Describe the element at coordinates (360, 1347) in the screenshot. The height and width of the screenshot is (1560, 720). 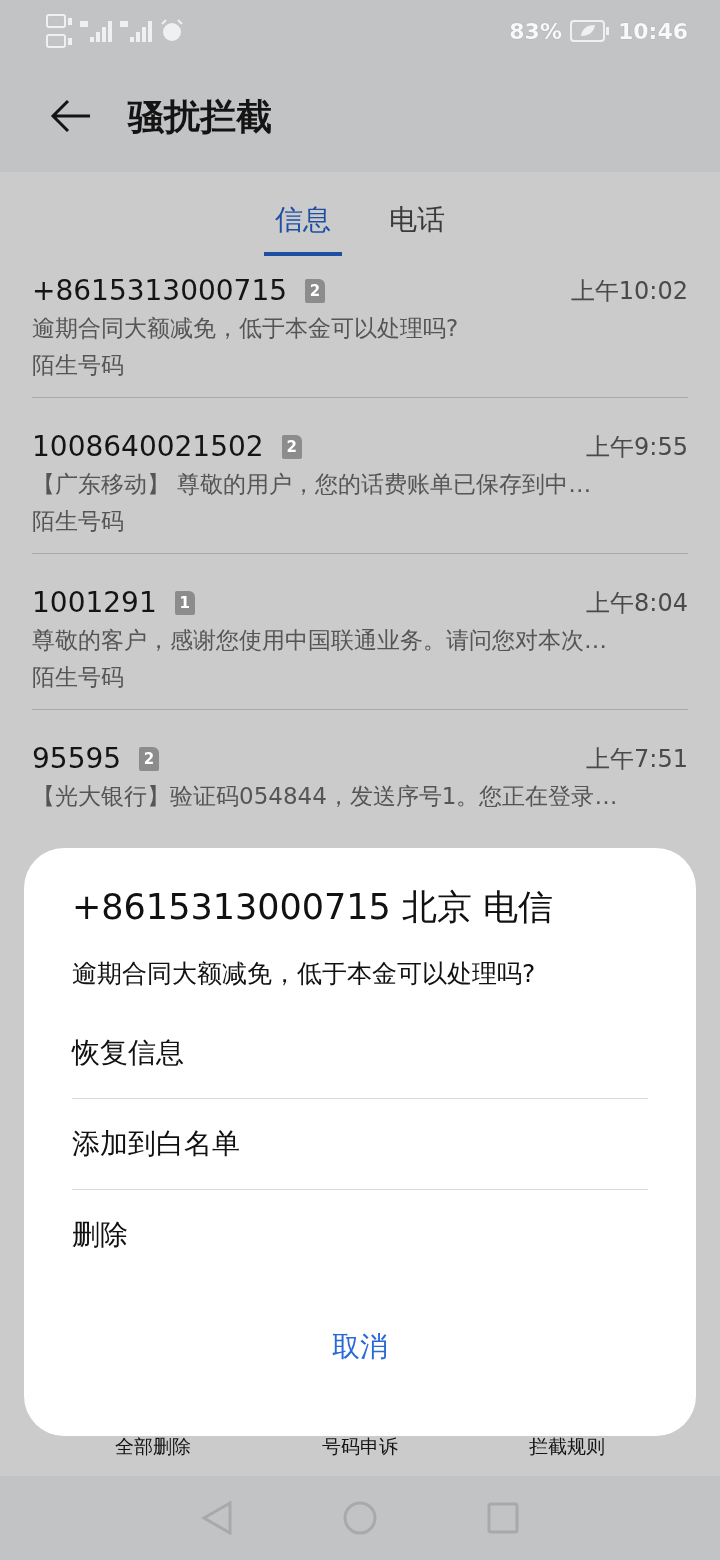
I see `cancel-button: 取消` at that location.